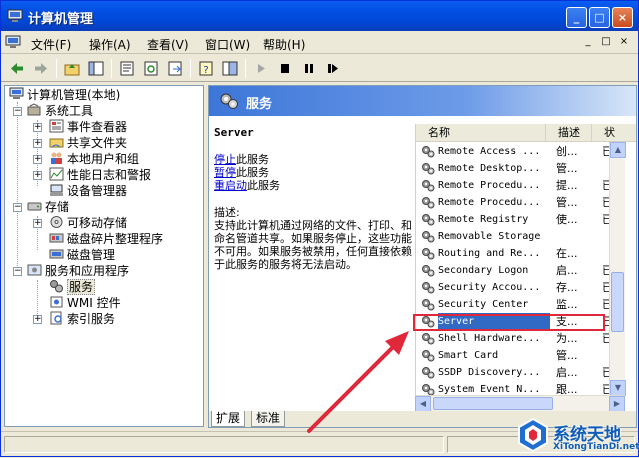 Image resolution: width=639 pixels, height=458 pixels. What do you see at coordinates (481, 133) in the screenshot?
I see `column-header-name: 名称` at bounding box center [481, 133].